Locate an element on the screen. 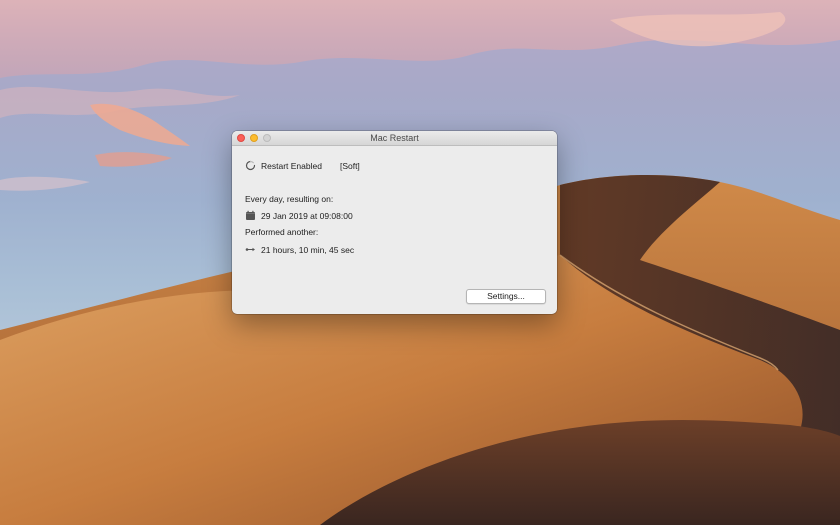 This screenshot has width=840, height=525. frequency-label: Every day, resulting on: is located at coordinates (289, 199).